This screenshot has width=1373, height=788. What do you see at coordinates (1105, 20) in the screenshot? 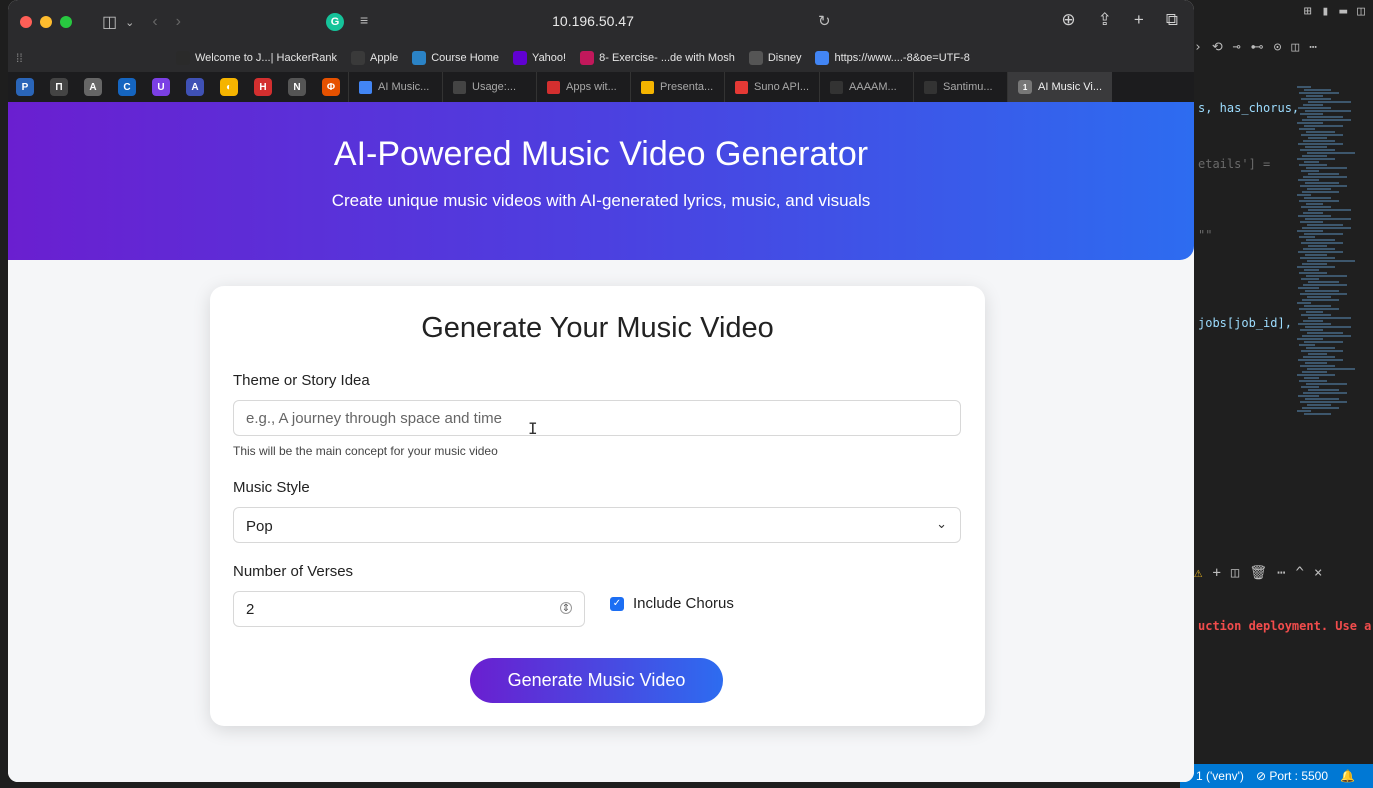
I see `share-icon: ⇪` at bounding box center [1105, 20].